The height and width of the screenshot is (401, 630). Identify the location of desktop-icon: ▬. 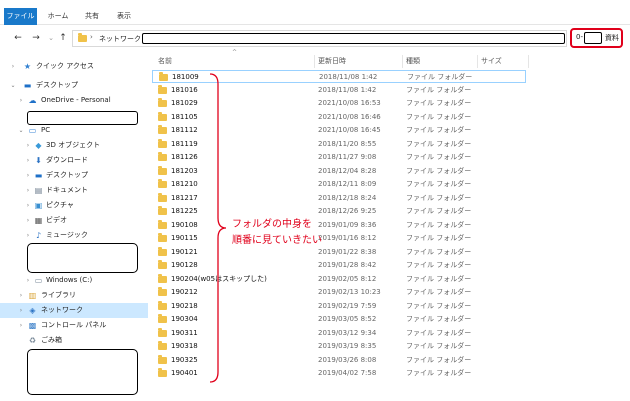
(38, 175).